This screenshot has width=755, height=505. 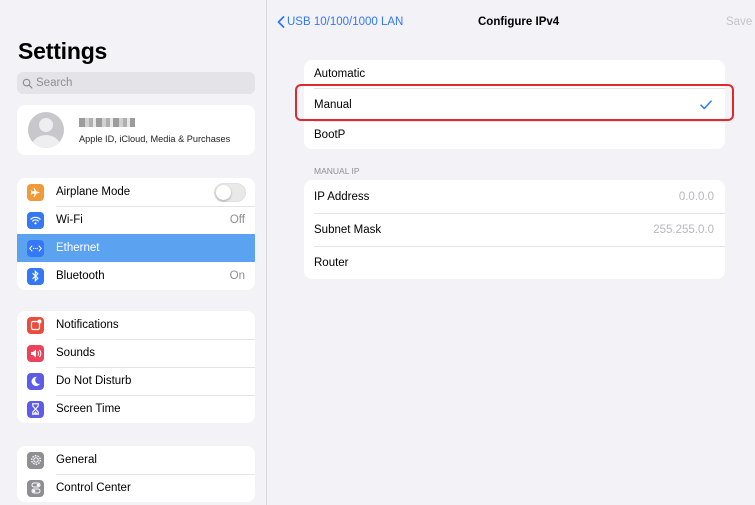 I want to click on wifi-icon, so click(x=35, y=220).